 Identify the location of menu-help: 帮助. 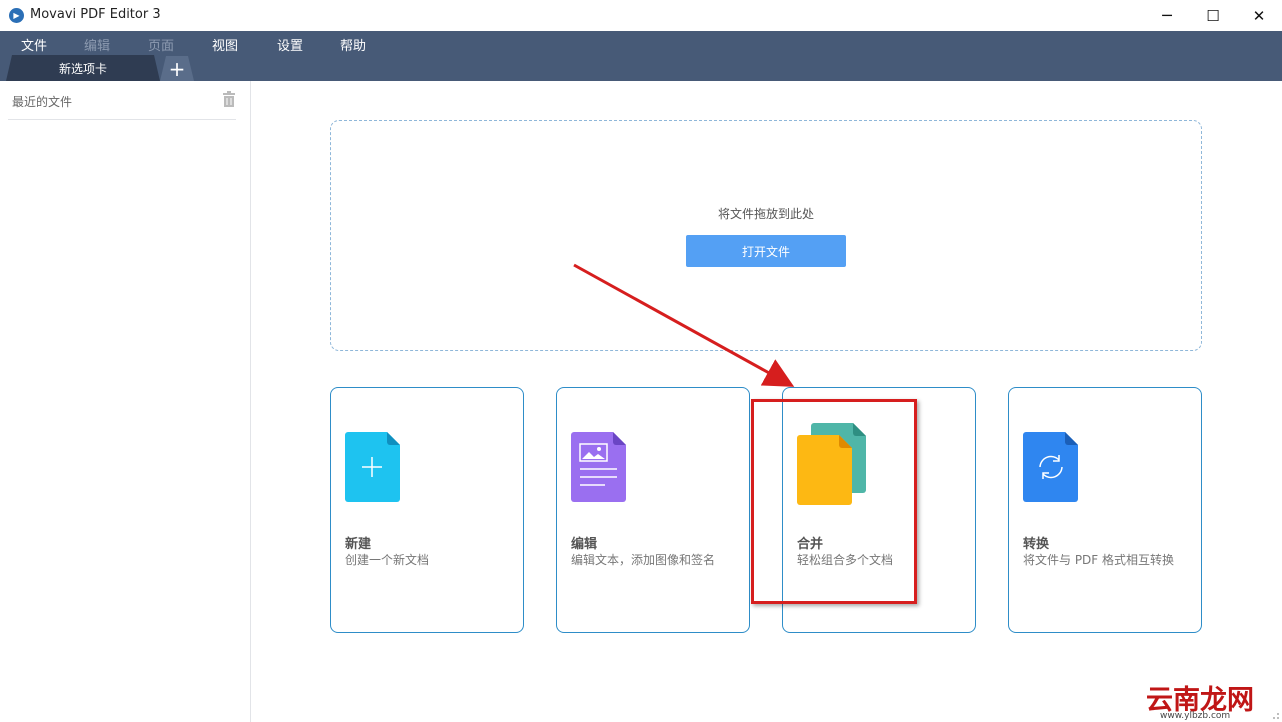
(353, 44).